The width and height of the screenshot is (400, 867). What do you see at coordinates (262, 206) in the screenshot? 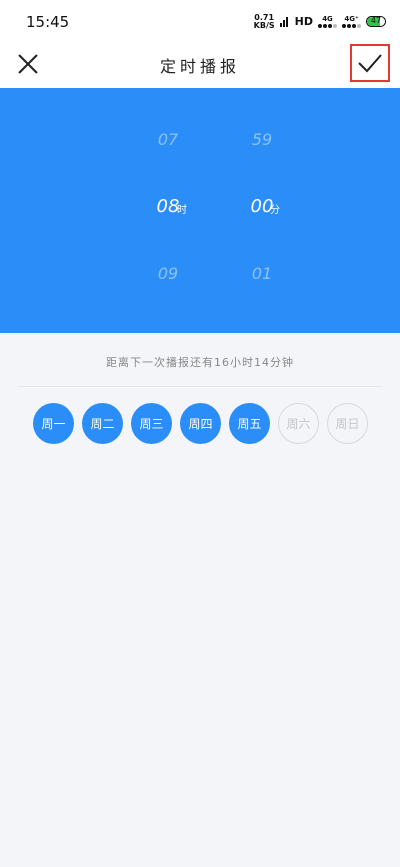
I see `minute-selected-value: 00` at bounding box center [262, 206].